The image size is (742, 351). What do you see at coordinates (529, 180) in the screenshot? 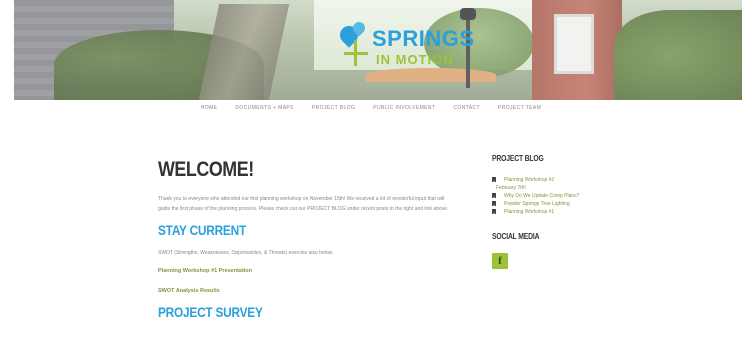
I see `blog-post-label: Planning Workshop #2` at bounding box center [529, 180].